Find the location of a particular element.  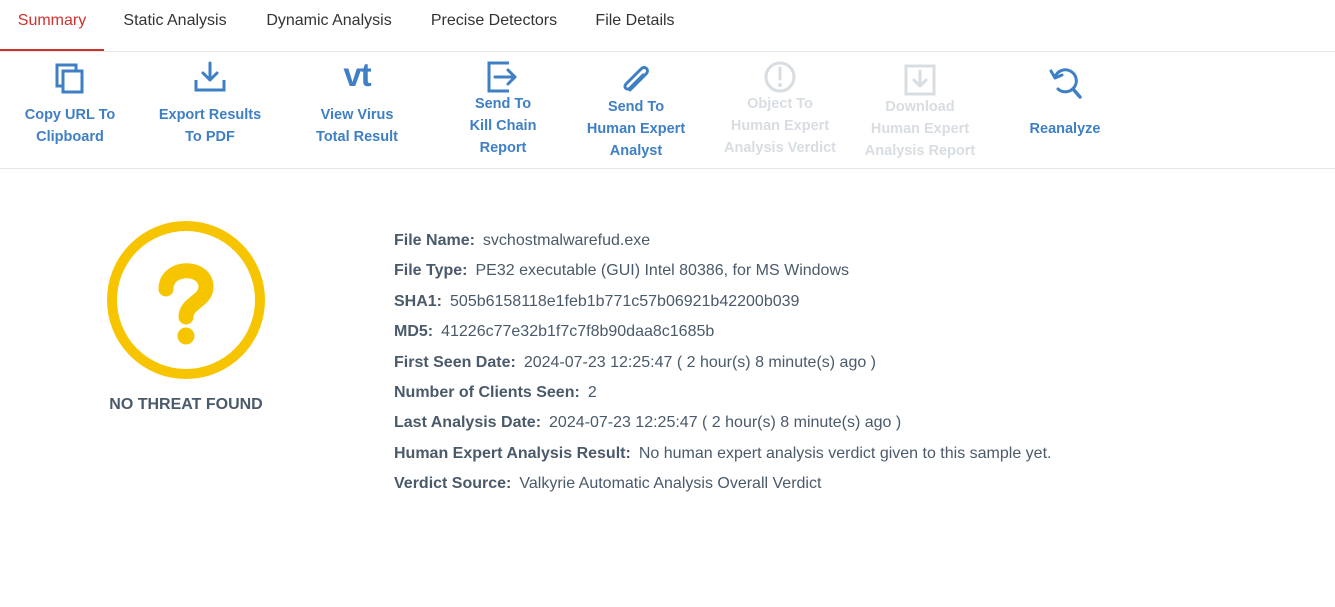

download-box-icon is located at coordinates (920, 80).